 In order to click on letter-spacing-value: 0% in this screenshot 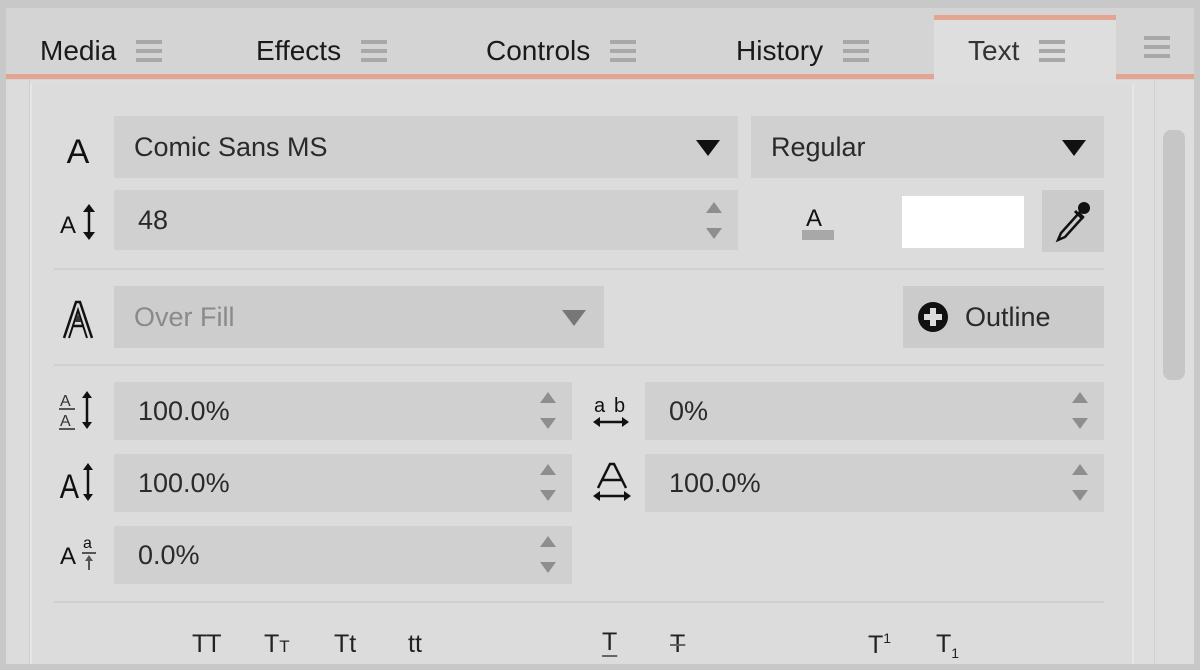, I will do `click(689, 410)`.